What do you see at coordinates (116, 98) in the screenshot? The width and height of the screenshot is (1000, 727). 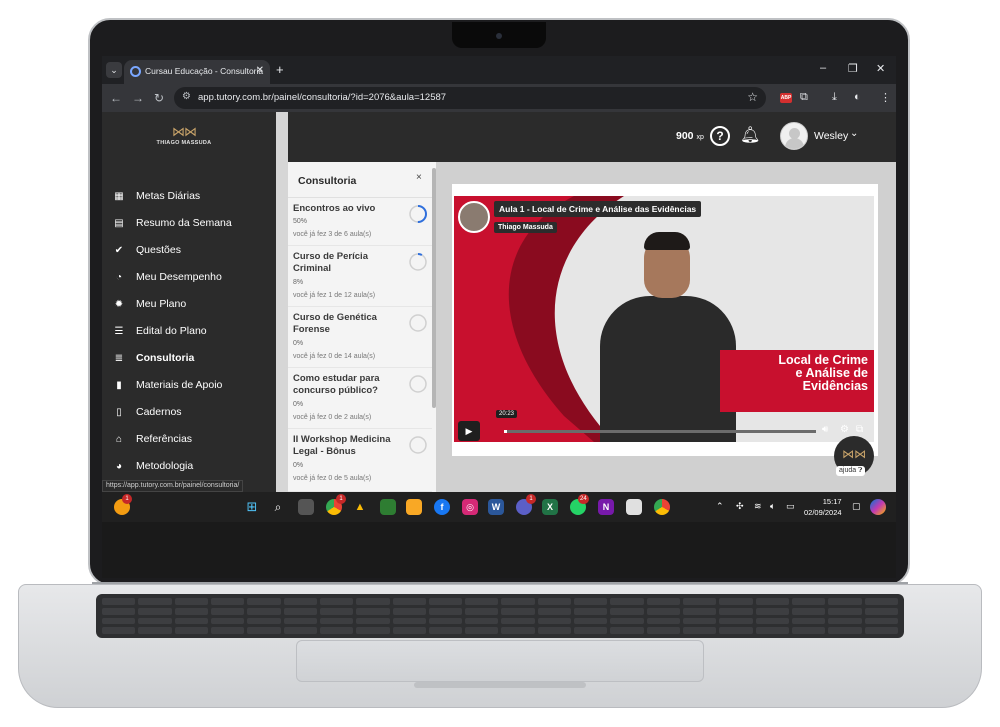 I see `back-arrow-icon: ←` at bounding box center [116, 98].